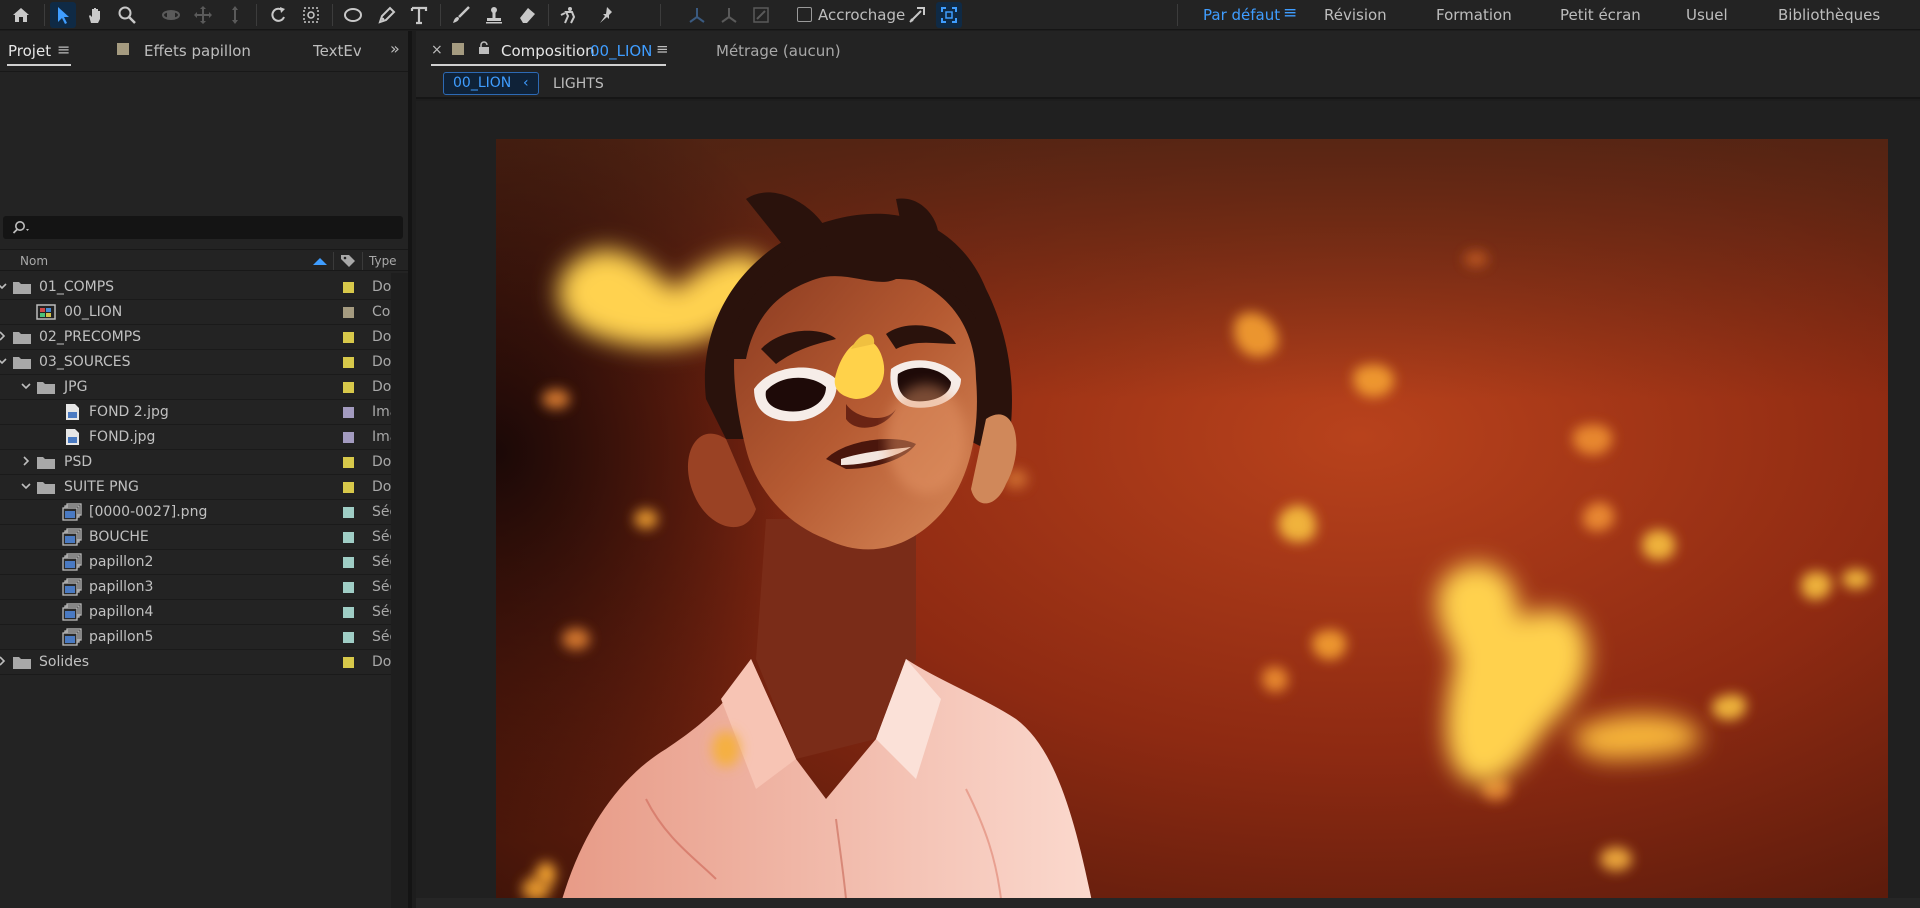 The height and width of the screenshot is (908, 1920). Describe the element at coordinates (204, 562) in the screenshot. I see `project-item-row: papillon2 Séquence` at that location.